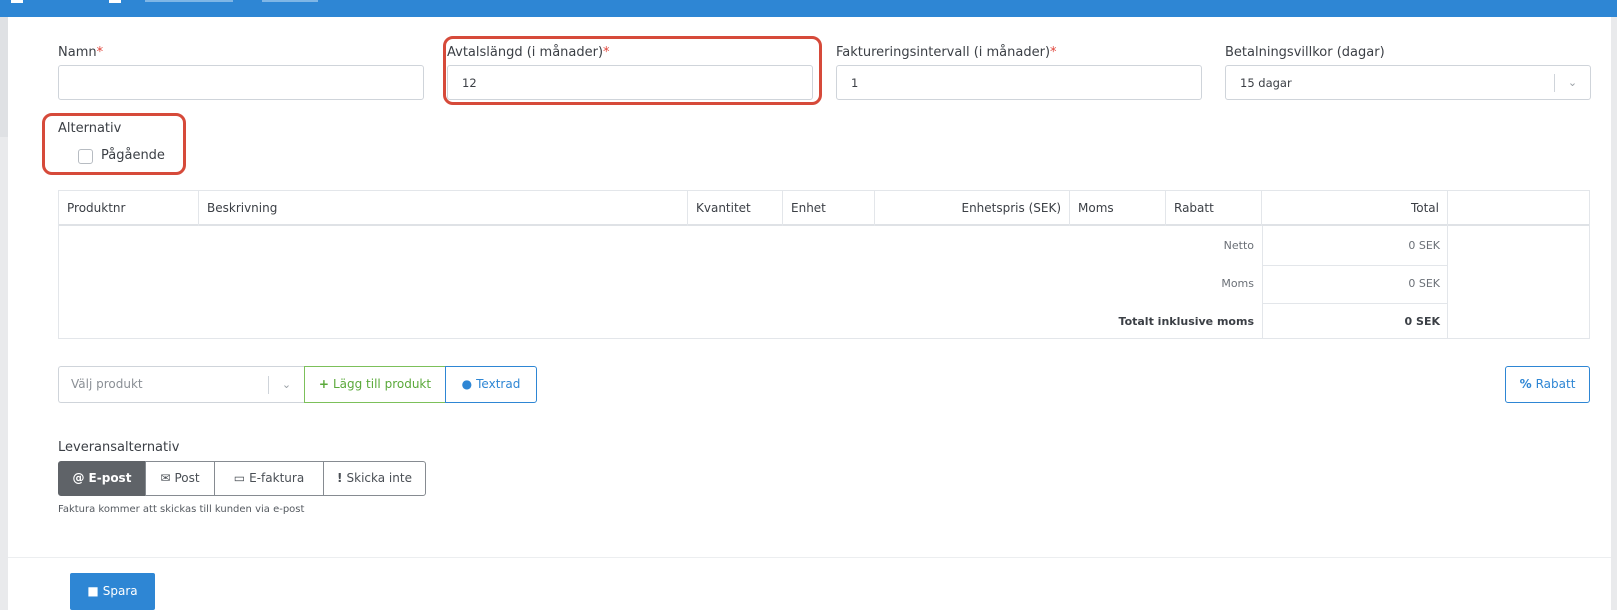 This screenshot has width=1617, height=610. I want to click on envelope-open-icon: ✉, so click(165, 478).